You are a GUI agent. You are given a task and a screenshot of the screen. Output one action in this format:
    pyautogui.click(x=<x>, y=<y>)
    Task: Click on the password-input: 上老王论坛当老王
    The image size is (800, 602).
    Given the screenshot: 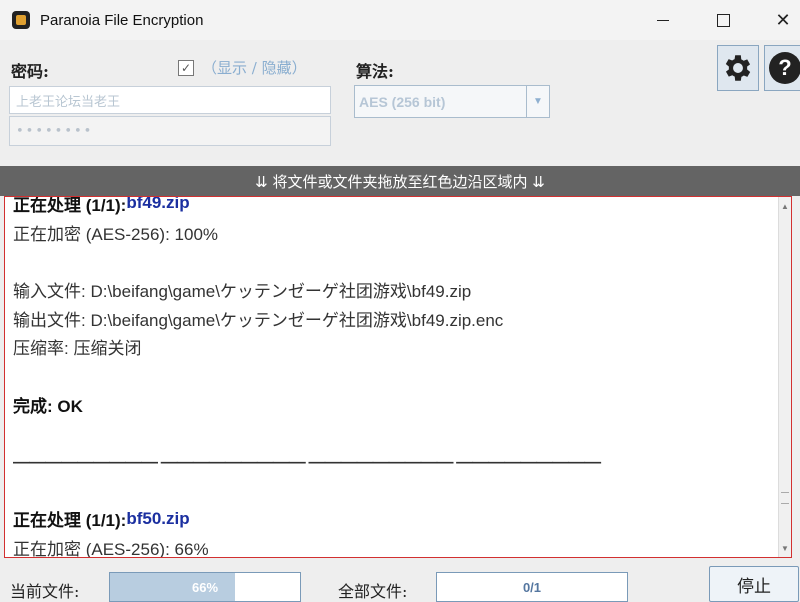 What is the action you would take?
    pyautogui.click(x=170, y=100)
    